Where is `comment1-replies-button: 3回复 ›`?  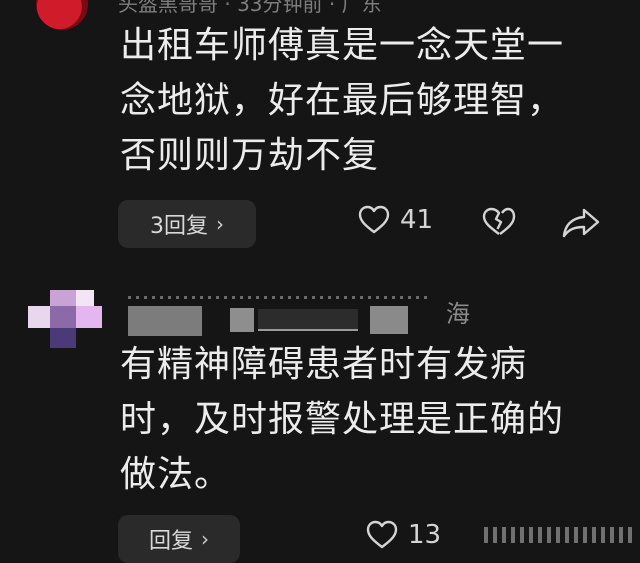 comment1-replies-button: 3回复 › is located at coordinates (187, 224).